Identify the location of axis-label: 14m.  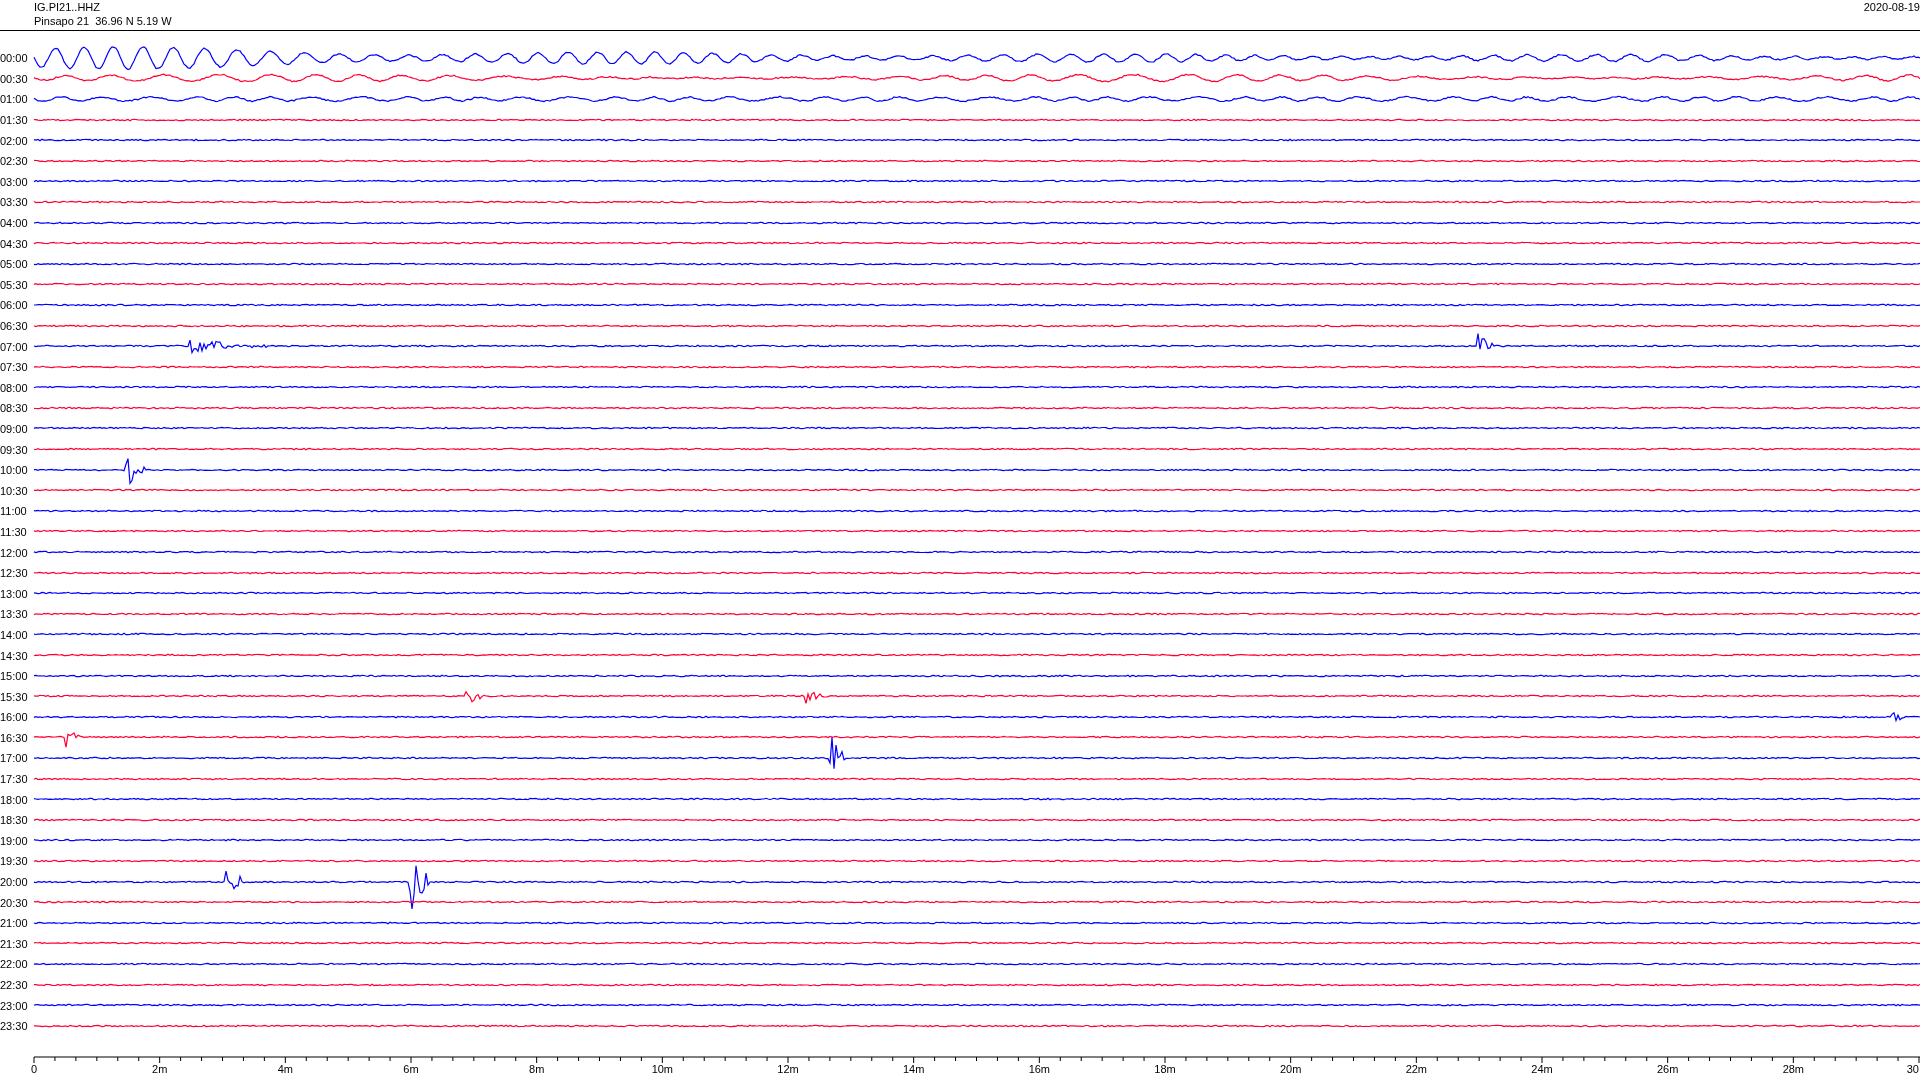
(913, 1068).